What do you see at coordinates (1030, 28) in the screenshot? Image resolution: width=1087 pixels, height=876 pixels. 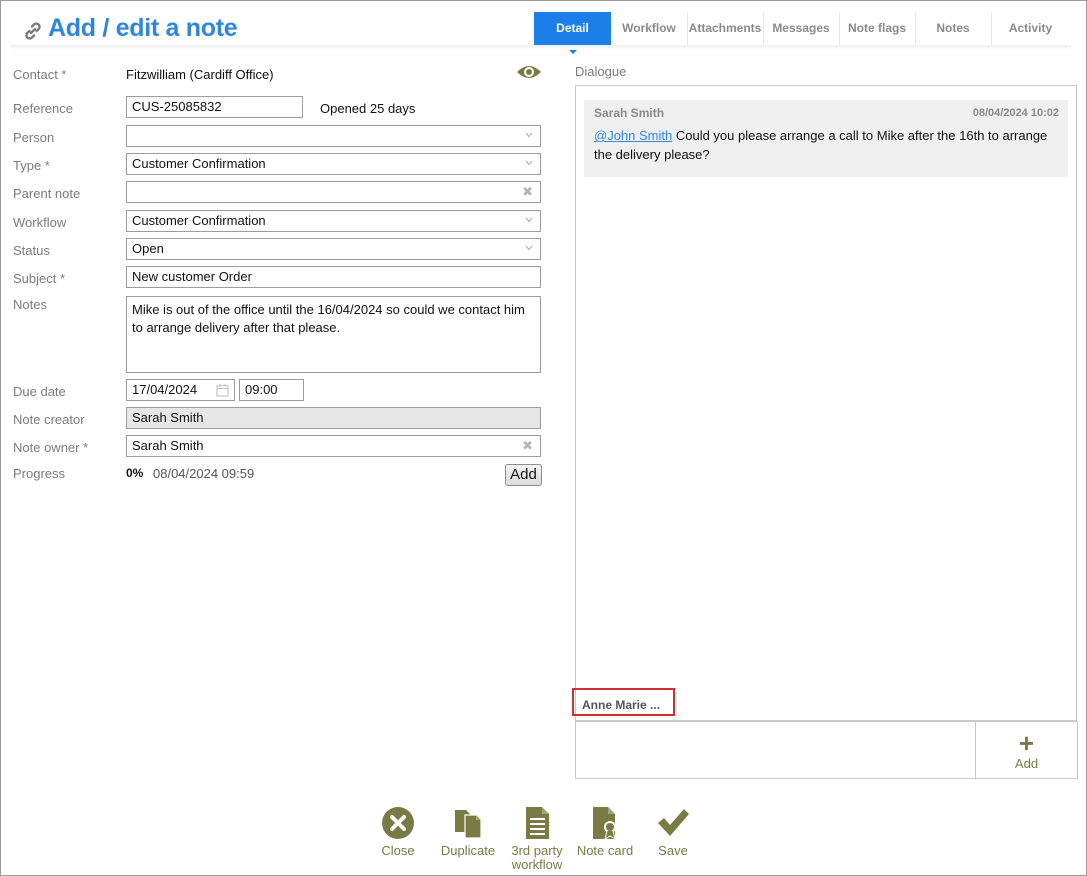 I see `tab-activity: Activity` at bounding box center [1030, 28].